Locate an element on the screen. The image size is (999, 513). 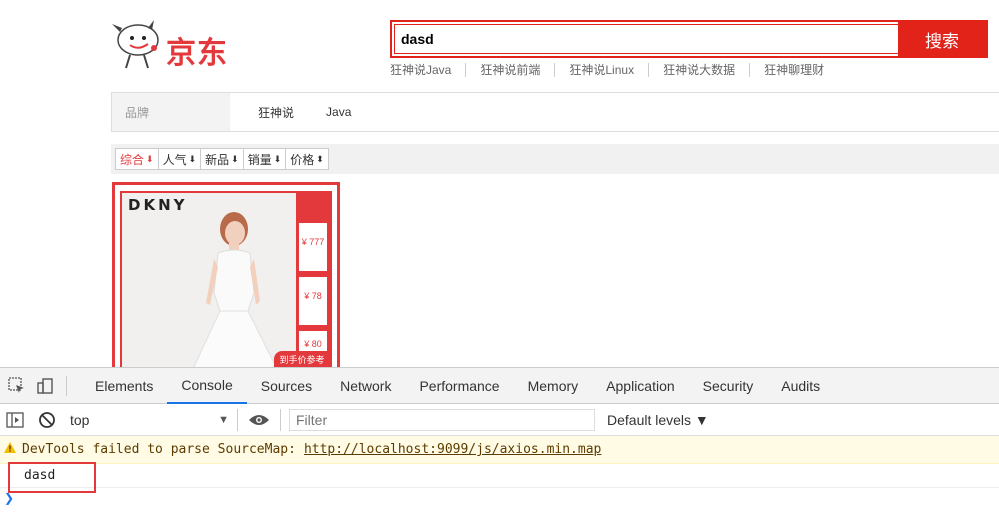
search-box: 搜索 is located at coordinates (689, 39).